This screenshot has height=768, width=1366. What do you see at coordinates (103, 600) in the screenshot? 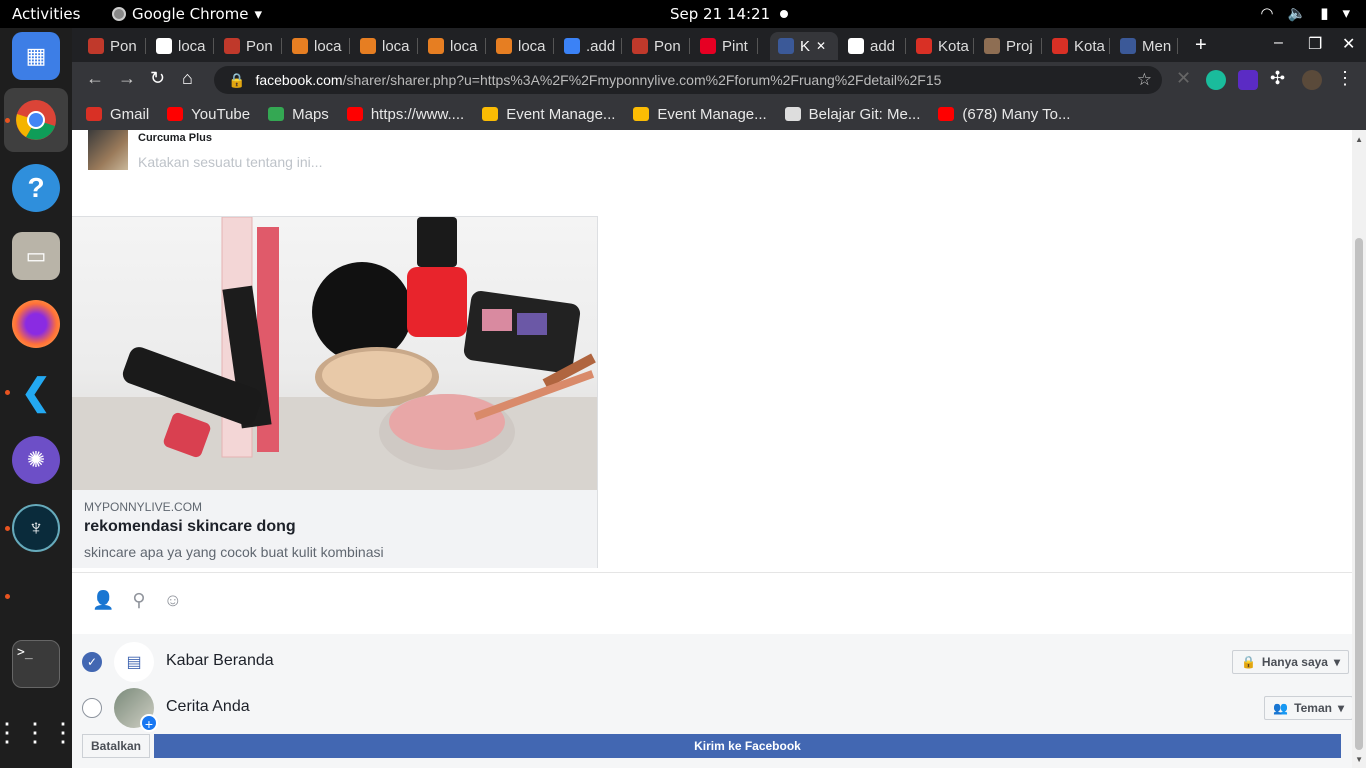
I see `tag-friends-icon: 👤` at bounding box center [103, 600].